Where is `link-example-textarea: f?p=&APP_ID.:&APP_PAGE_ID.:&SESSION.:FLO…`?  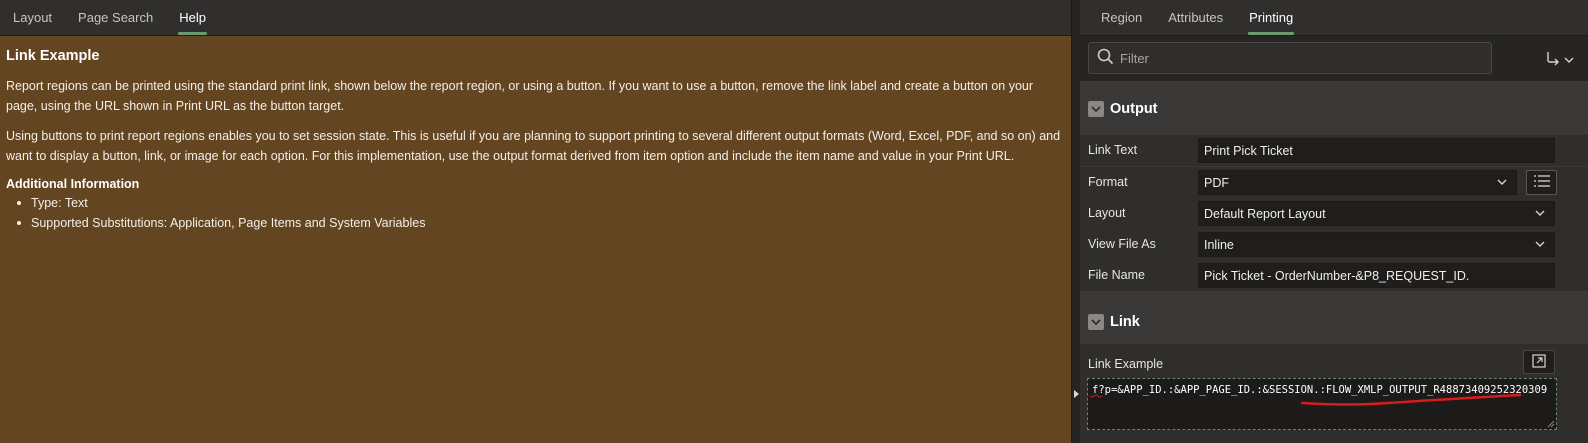
link-example-textarea: f?p=&APP_ID.:&APP_PAGE_ID.:&SESSION.:FLO… is located at coordinates (1322, 404).